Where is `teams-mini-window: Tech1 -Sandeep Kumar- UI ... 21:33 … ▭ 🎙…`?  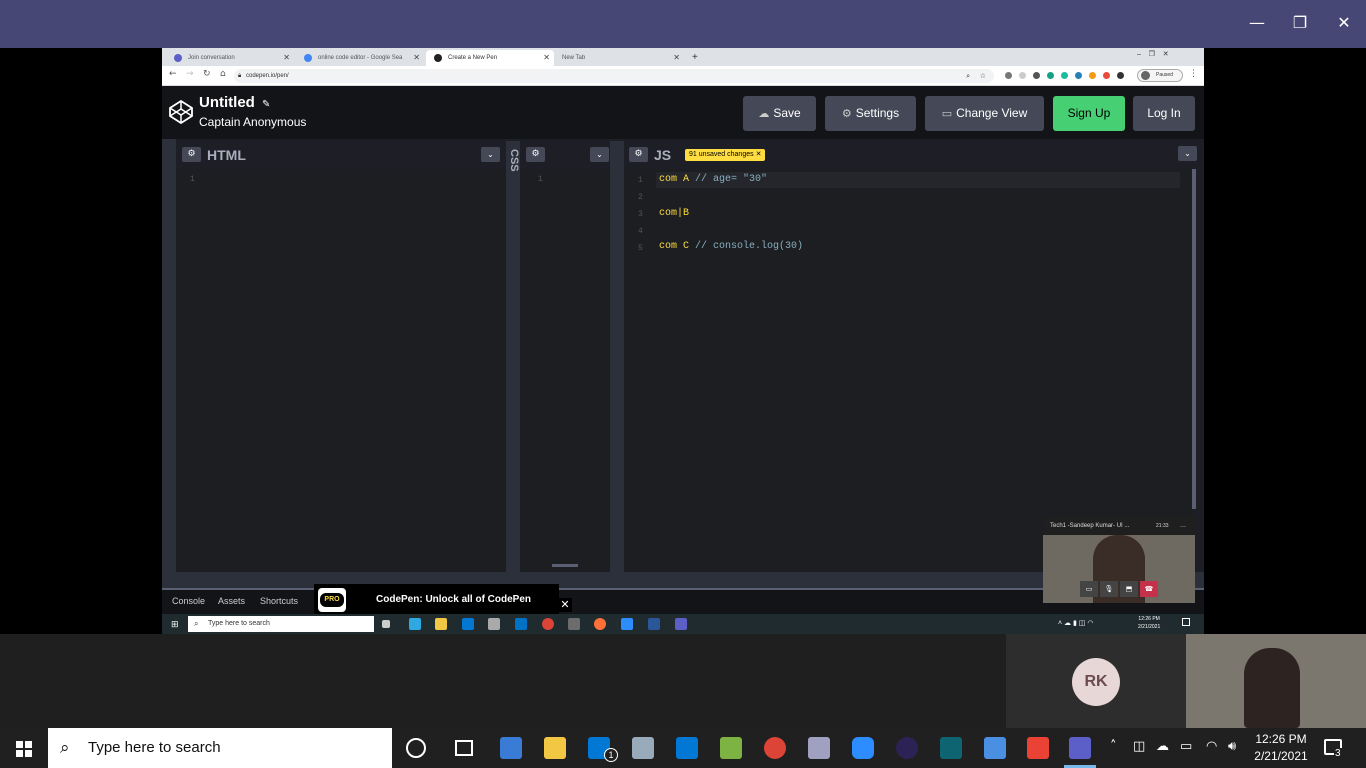
teams-mini-window: Tech1 -Sandeep Kumar- UI ... 21:33 … ▭ 🎙… is located at coordinates (1119, 560).